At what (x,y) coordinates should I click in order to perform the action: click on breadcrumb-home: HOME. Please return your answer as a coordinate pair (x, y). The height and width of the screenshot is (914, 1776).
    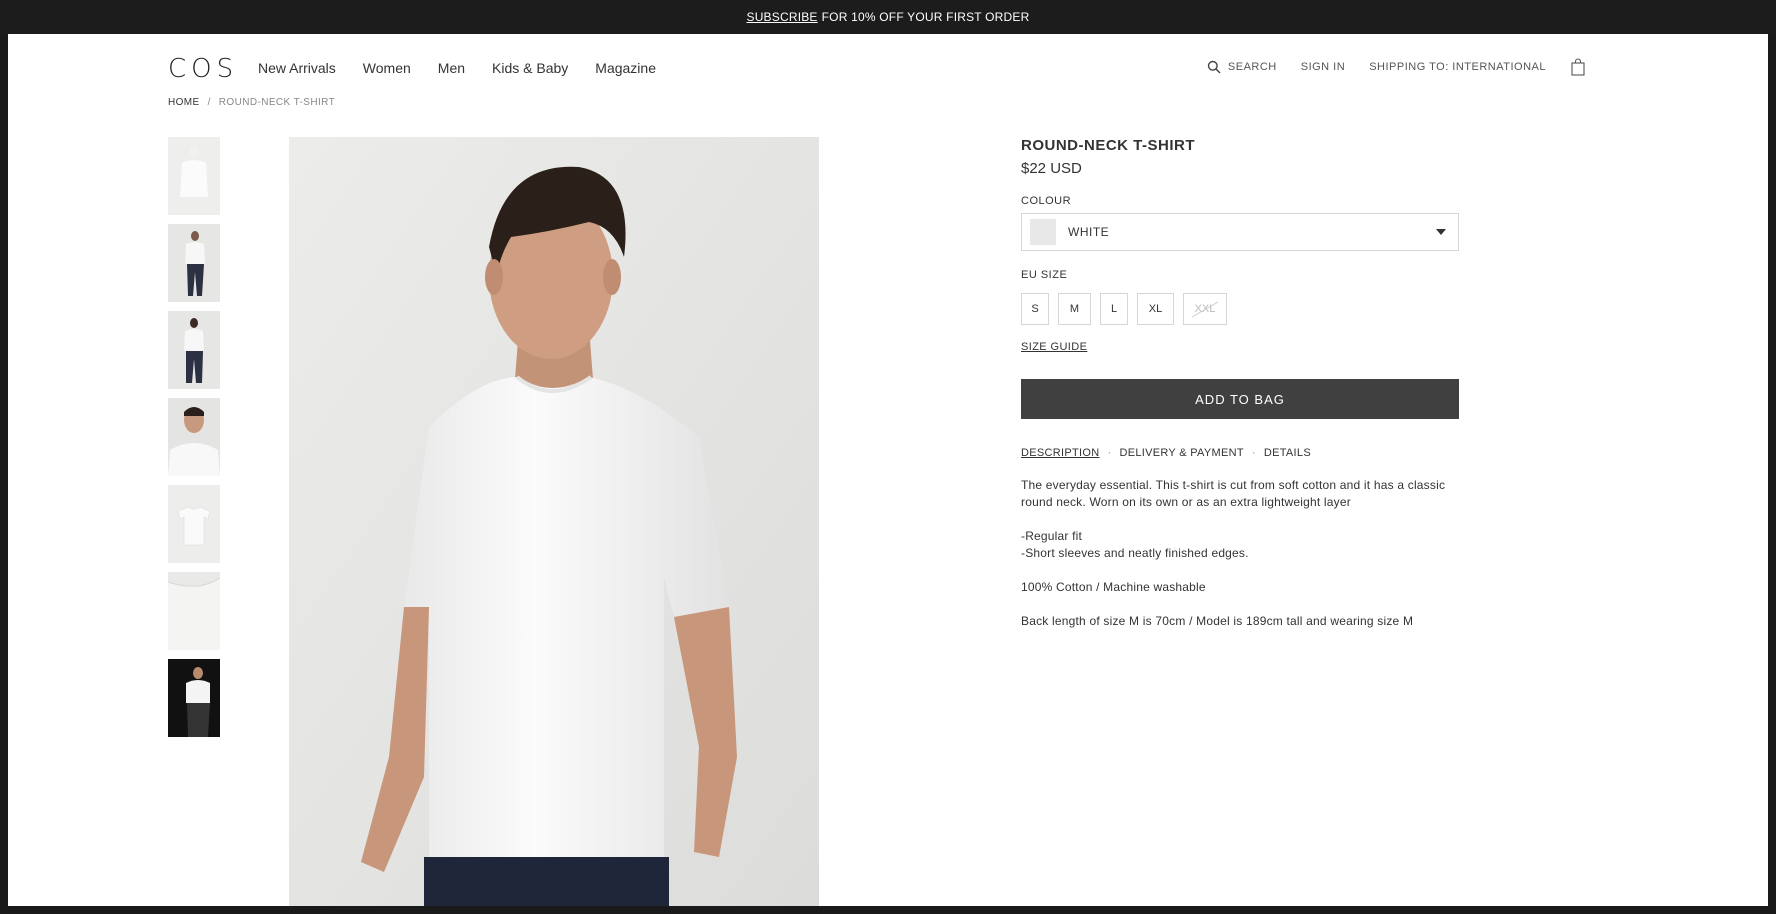
    Looking at the image, I should click on (184, 102).